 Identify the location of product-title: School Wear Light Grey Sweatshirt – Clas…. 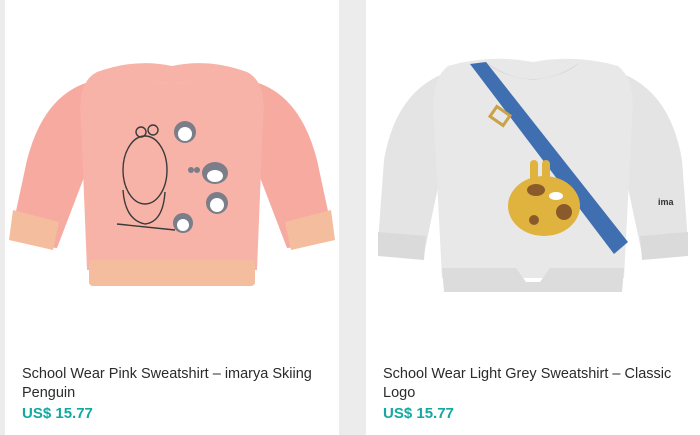
(533, 384).